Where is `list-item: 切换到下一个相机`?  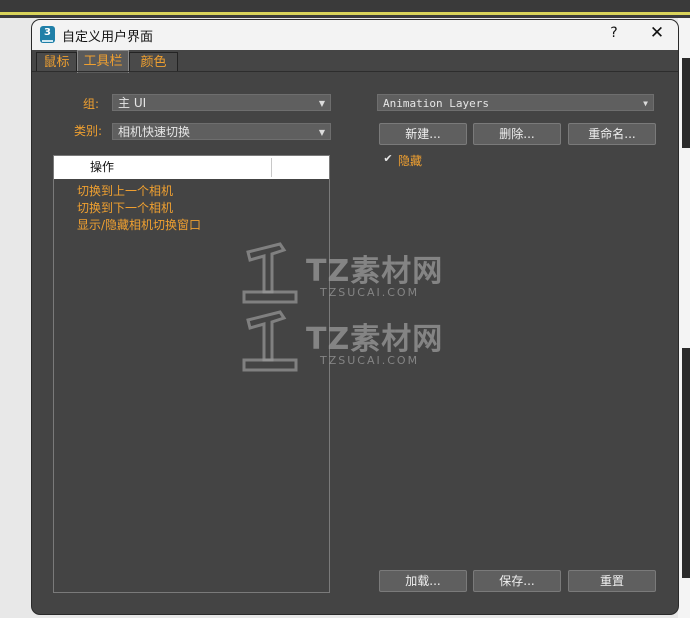 list-item: 切换到下一个相机 is located at coordinates (125, 207).